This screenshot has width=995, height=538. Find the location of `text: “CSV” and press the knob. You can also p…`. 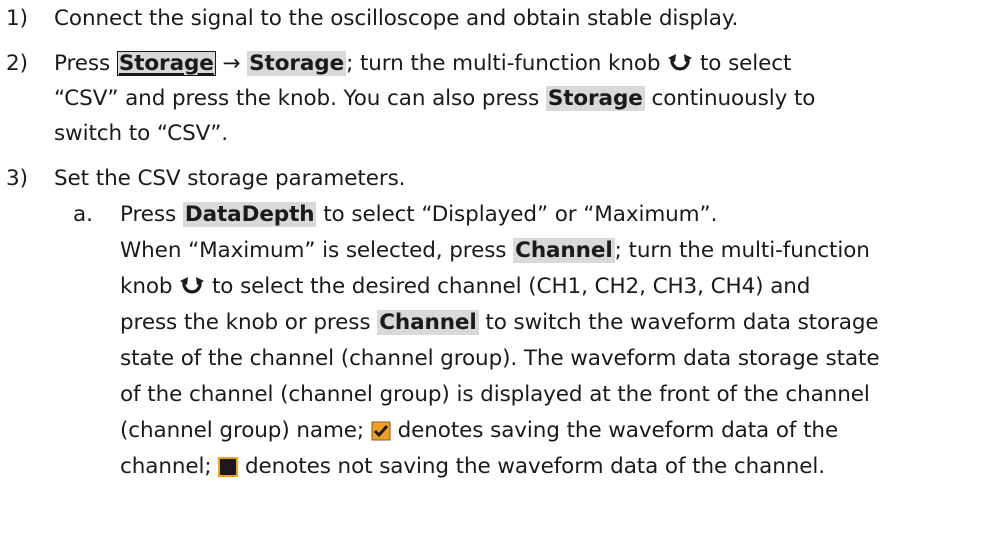

text: “CSV” and press the knob. You can also p… is located at coordinates (297, 98).